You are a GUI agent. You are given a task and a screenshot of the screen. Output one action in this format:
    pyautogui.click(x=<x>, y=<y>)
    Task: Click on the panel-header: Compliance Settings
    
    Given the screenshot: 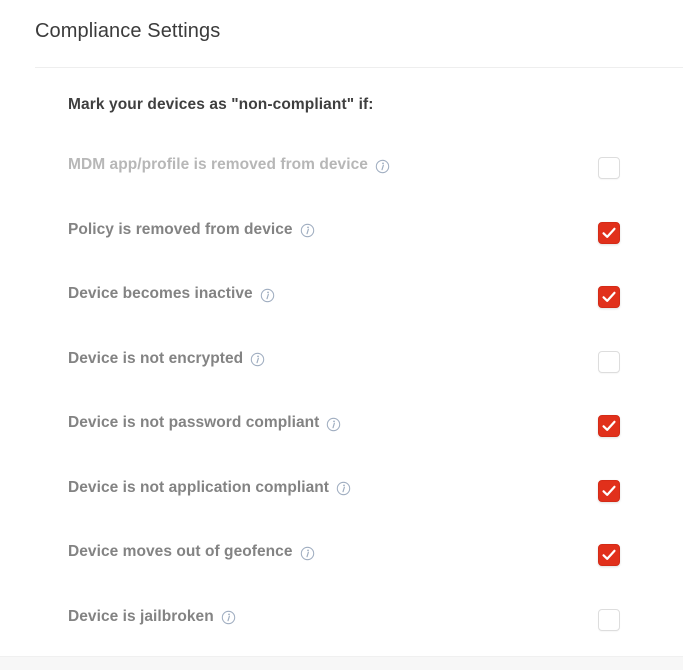 What is the action you would take?
    pyautogui.click(x=341, y=34)
    